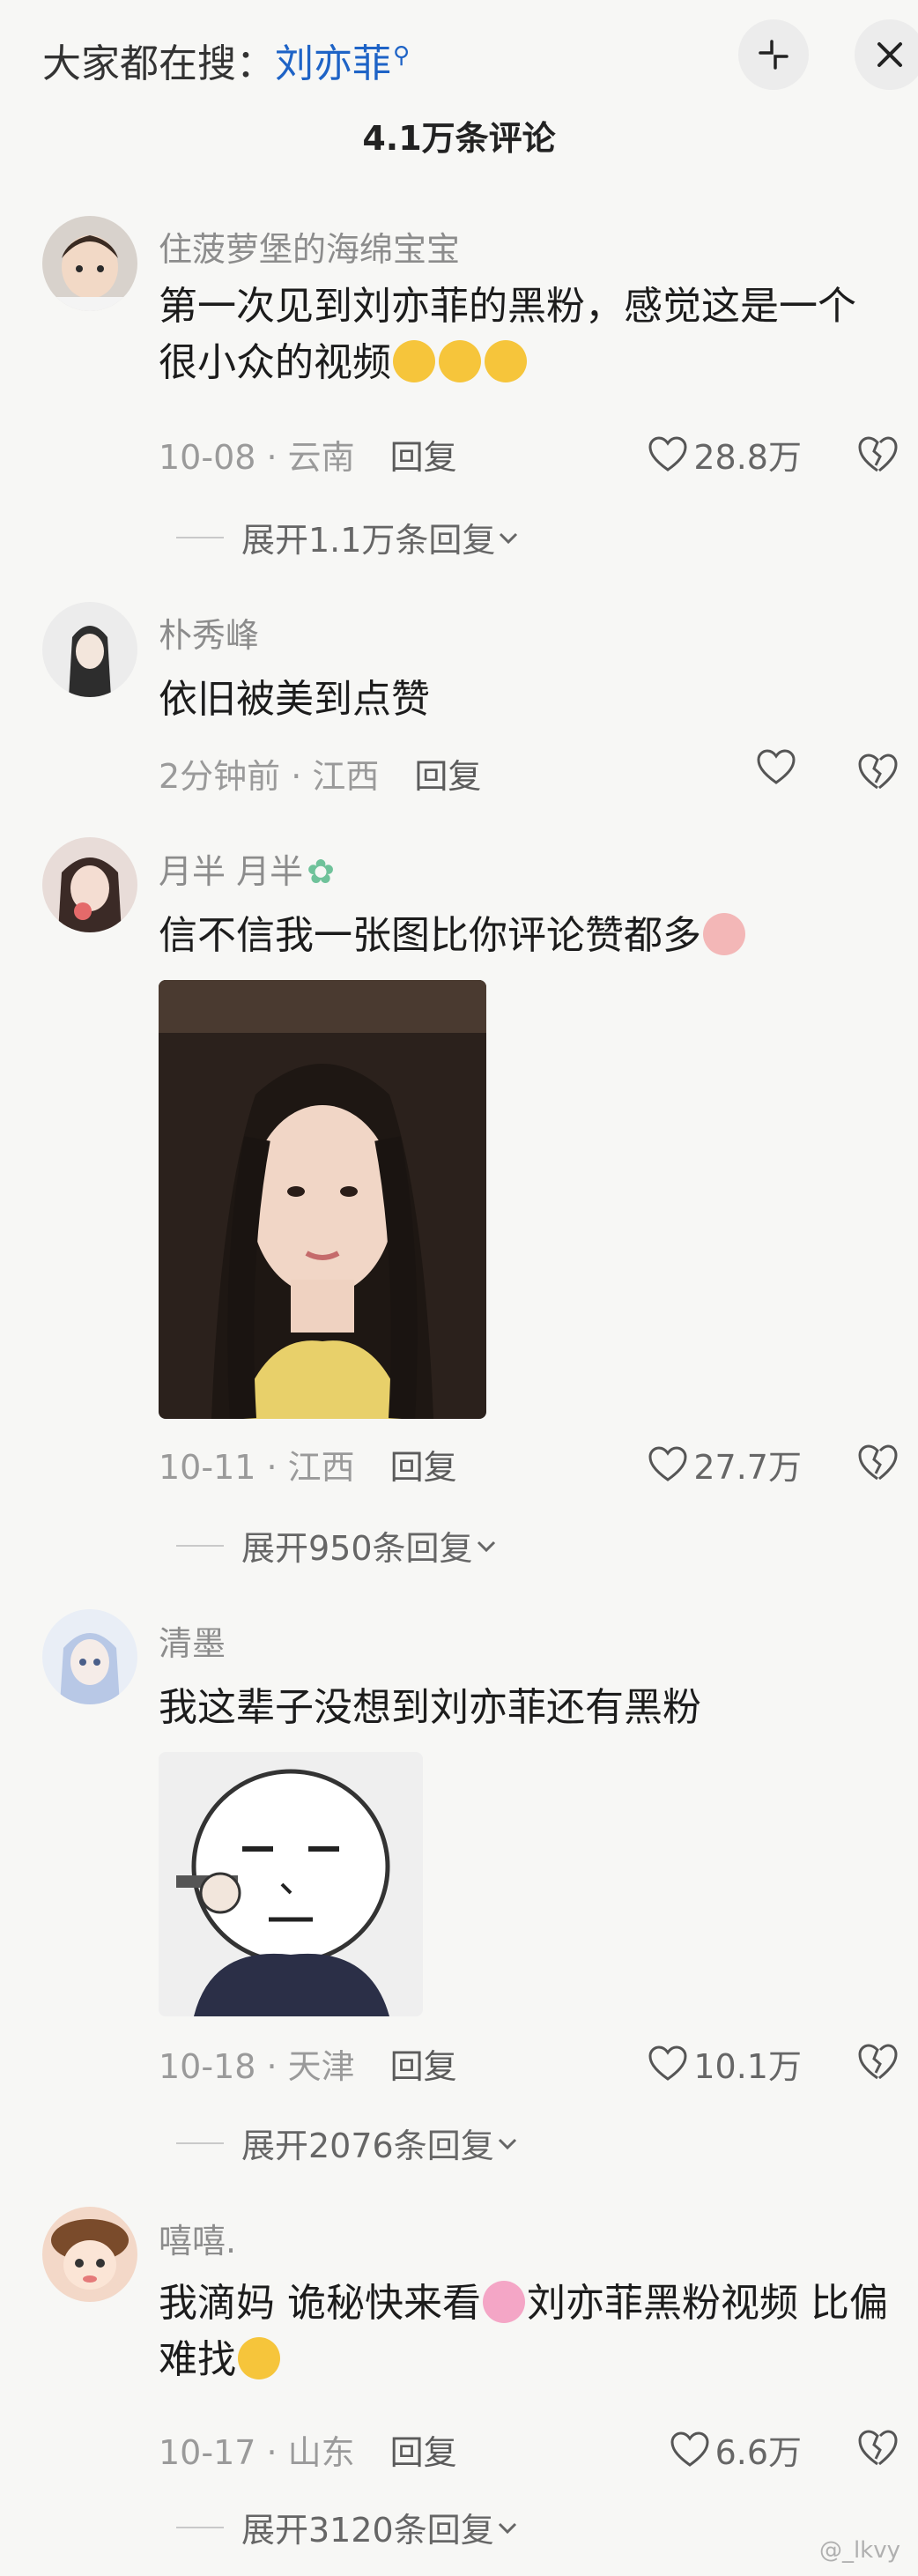 This screenshot has width=918, height=2576. What do you see at coordinates (349, 537) in the screenshot?
I see `expand-replies-button: 展开1.1万条回复` at bounding box center [349, 537].